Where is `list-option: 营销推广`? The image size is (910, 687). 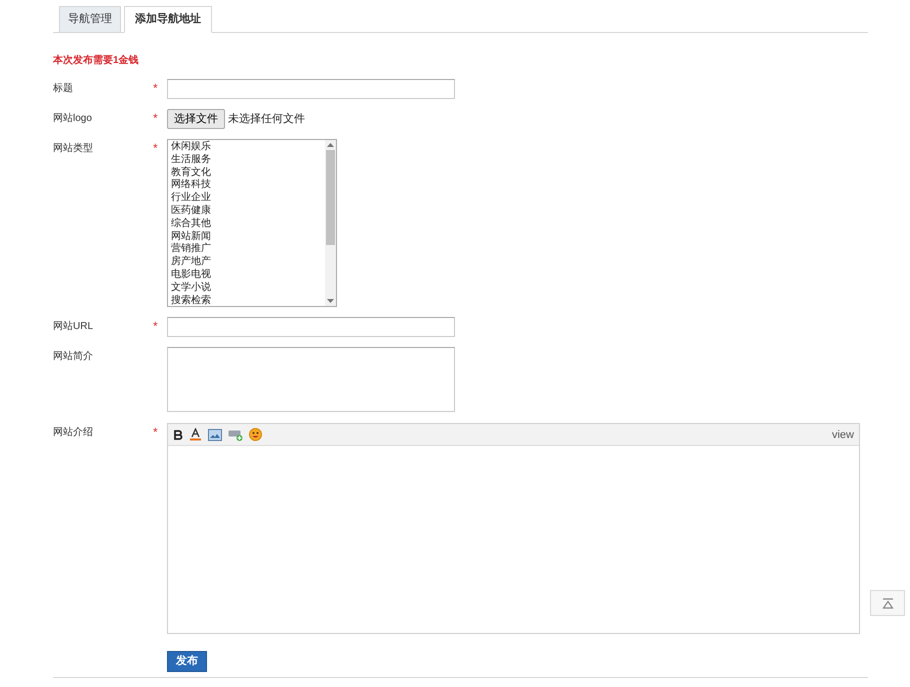 list-option: 营销推广 is located at coordinates (246, 249).